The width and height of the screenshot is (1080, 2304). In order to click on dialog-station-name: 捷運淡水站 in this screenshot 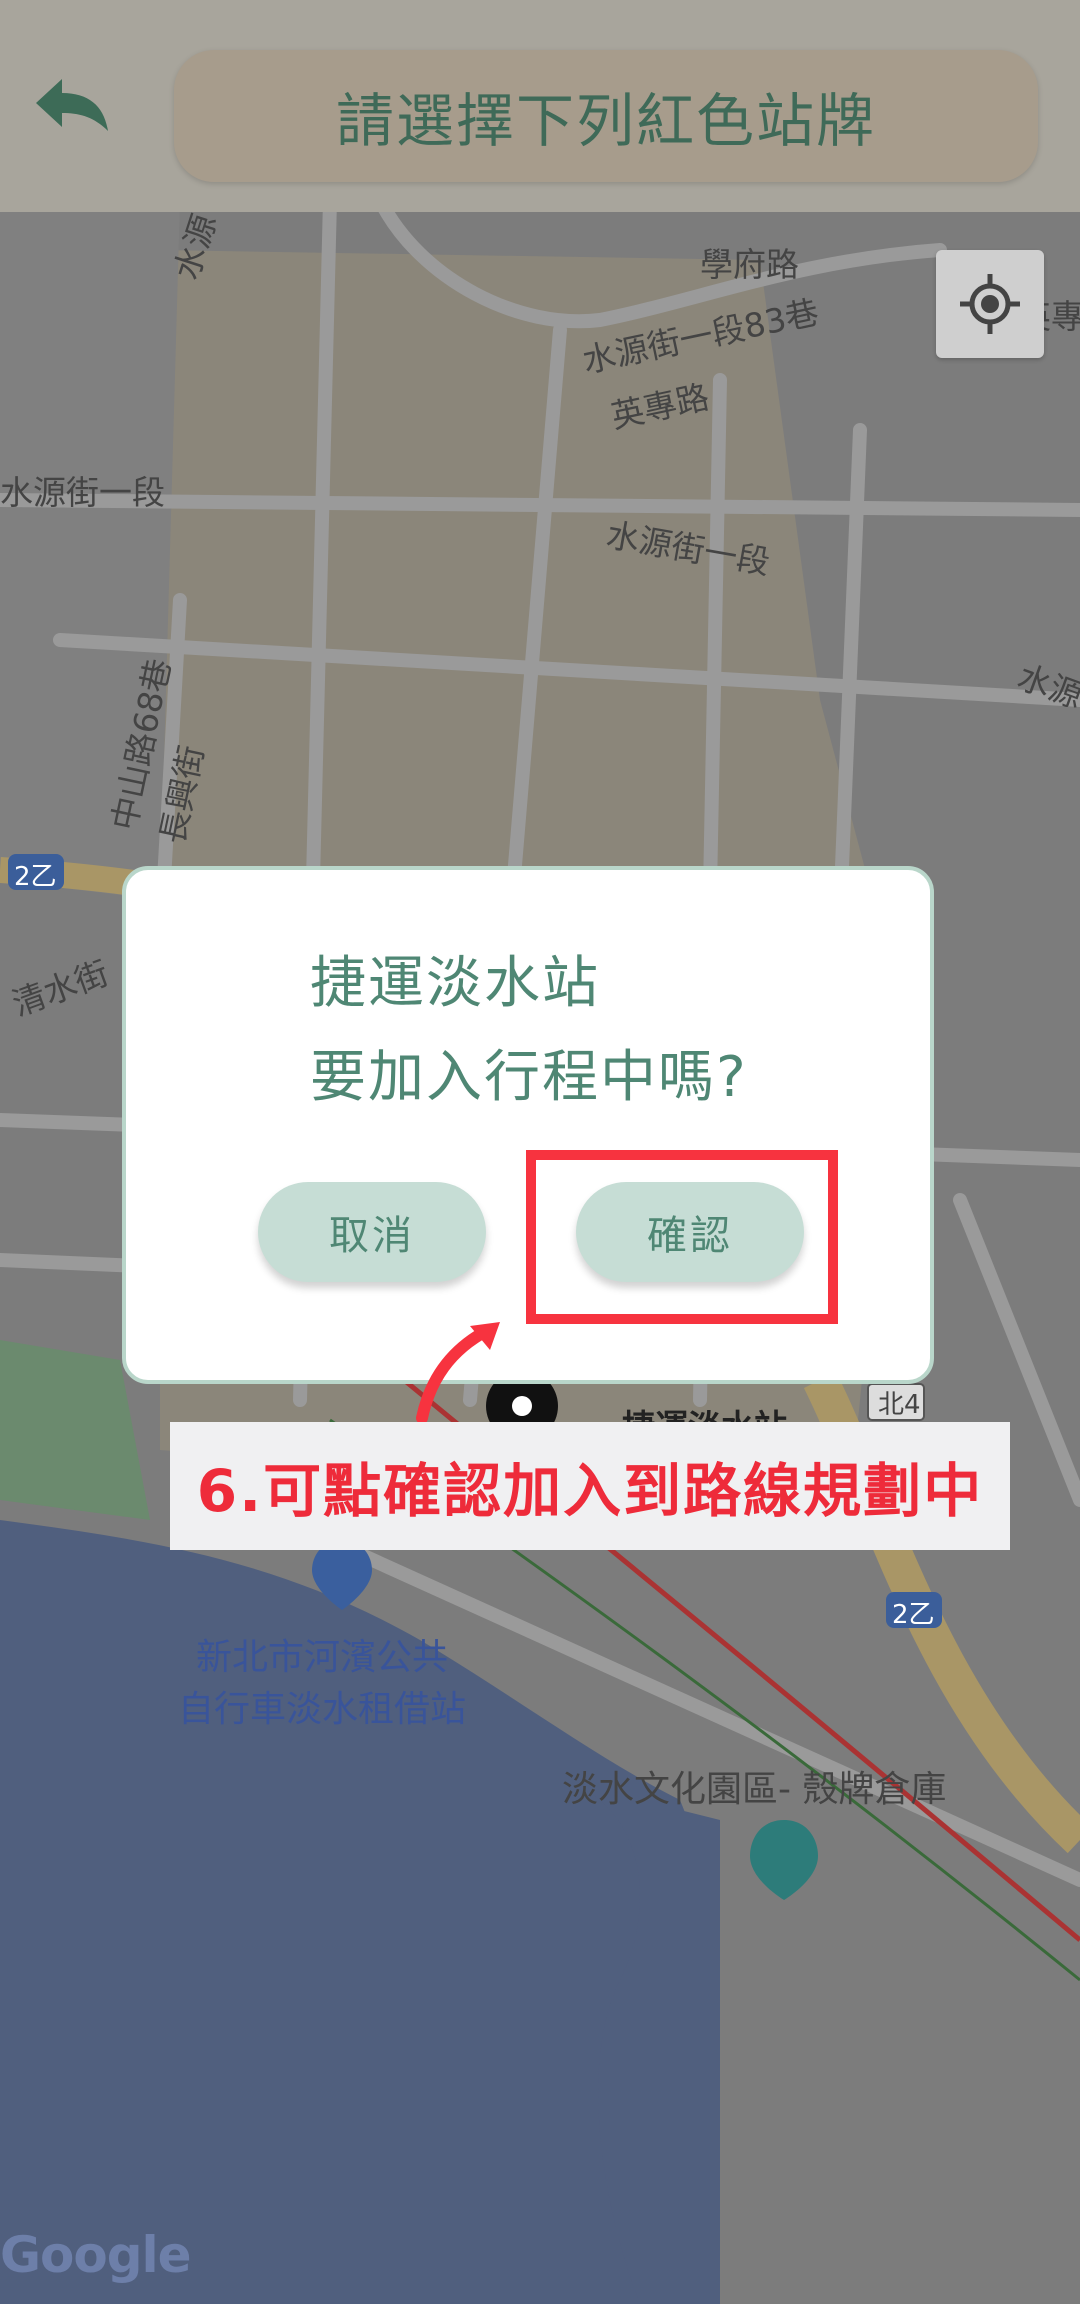, I will do `click(455, 983)`.